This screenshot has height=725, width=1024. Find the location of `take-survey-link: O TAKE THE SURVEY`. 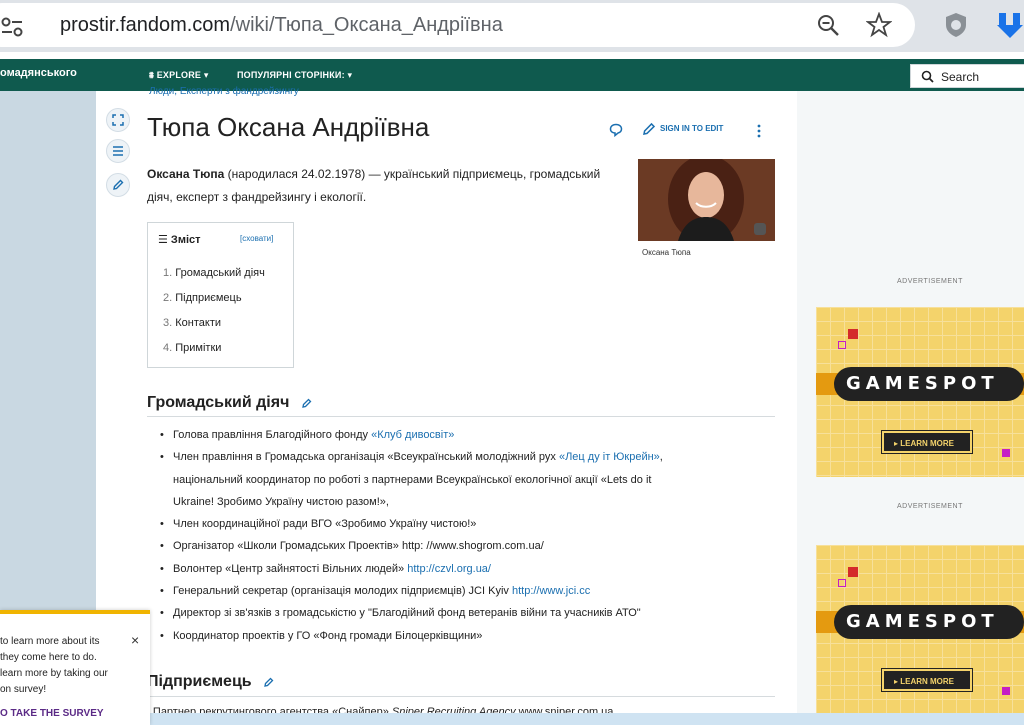

take-survey-link: O TAKE THE SURVEY is located at coordinates (52, 713).